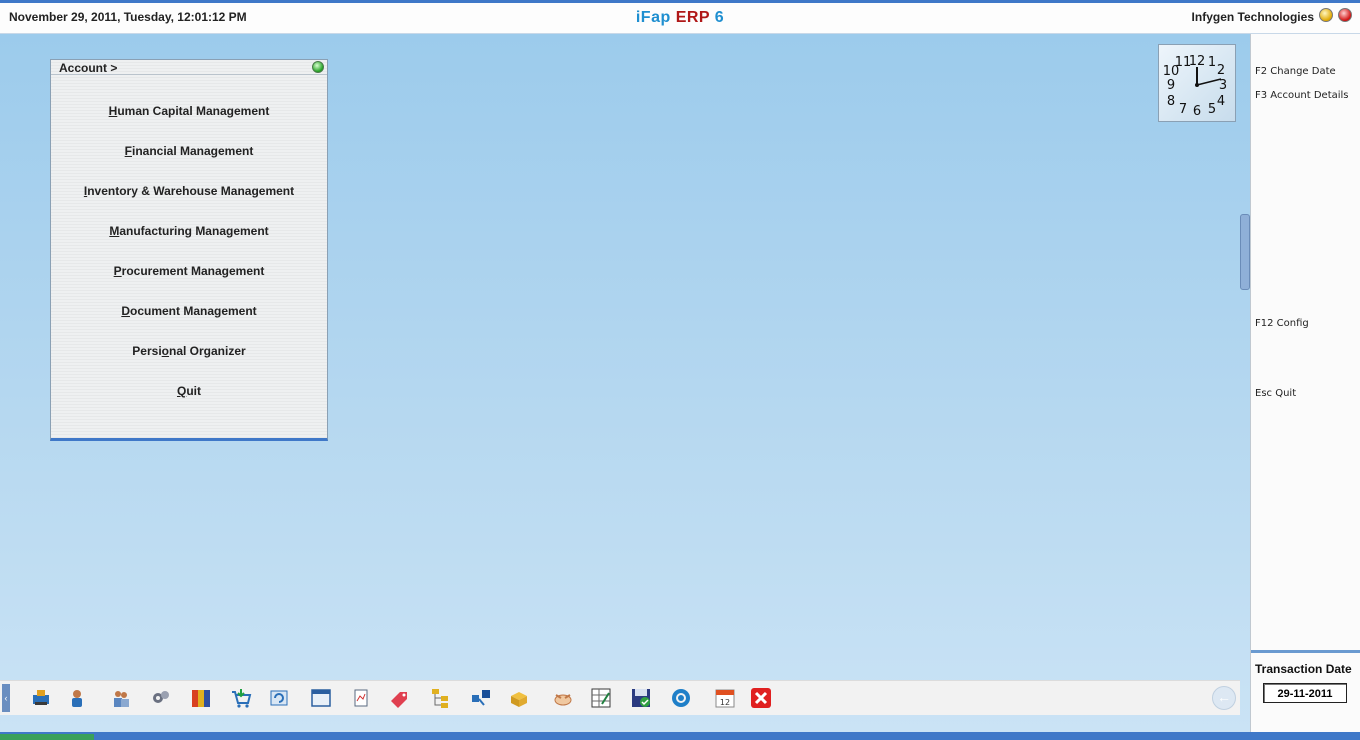 The height and width of the screenshot is (740, 1360). I want to click on shopping-cart-icon, so click(241, 698).